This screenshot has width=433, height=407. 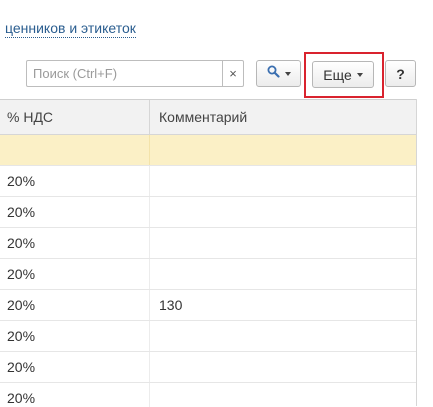 I want to click on close-icon: ×, so click(x=233, y=73).